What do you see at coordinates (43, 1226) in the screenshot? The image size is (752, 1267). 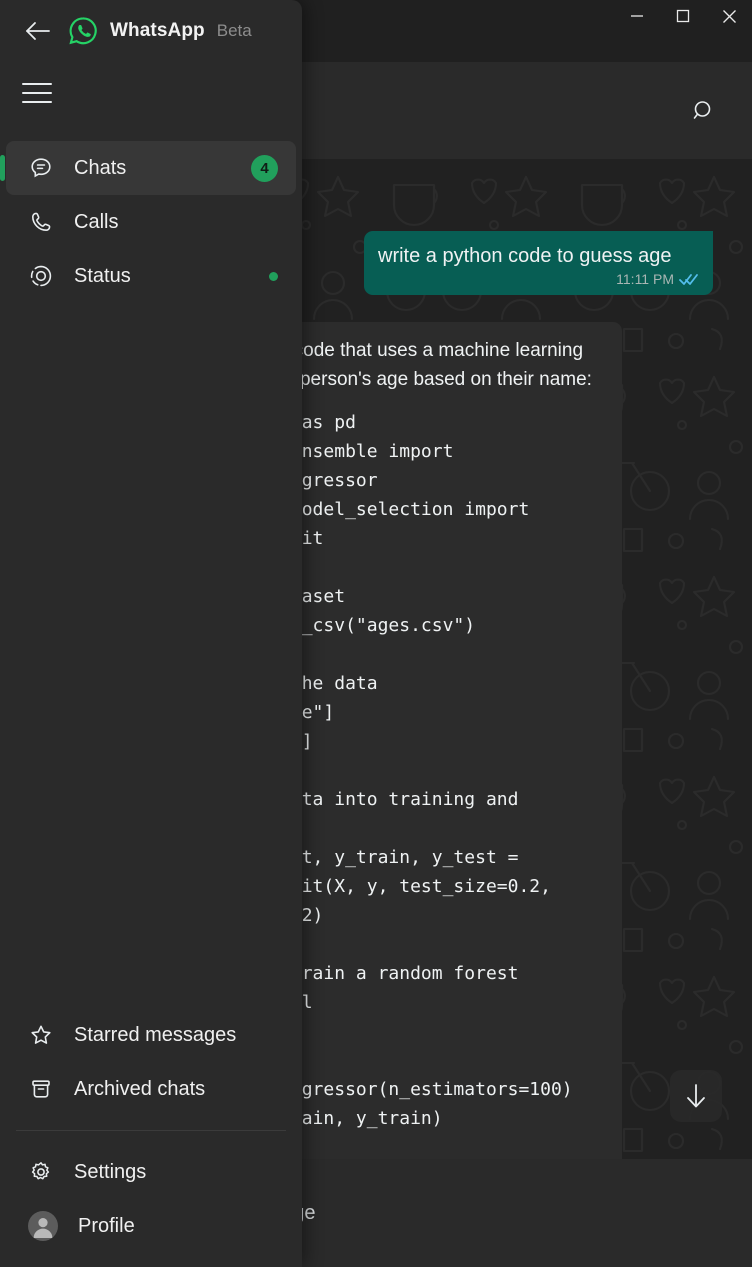 I see `avatar-icon` at bounding box center [43, 1226].